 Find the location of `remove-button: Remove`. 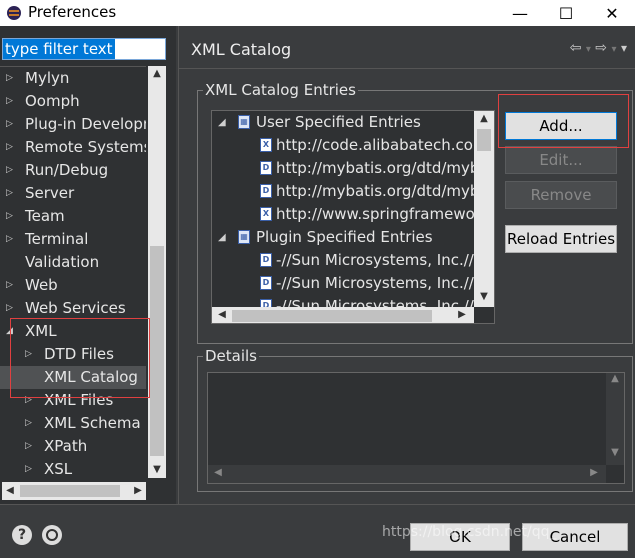

remove-button: Remove is located at coordinates (561, 195).